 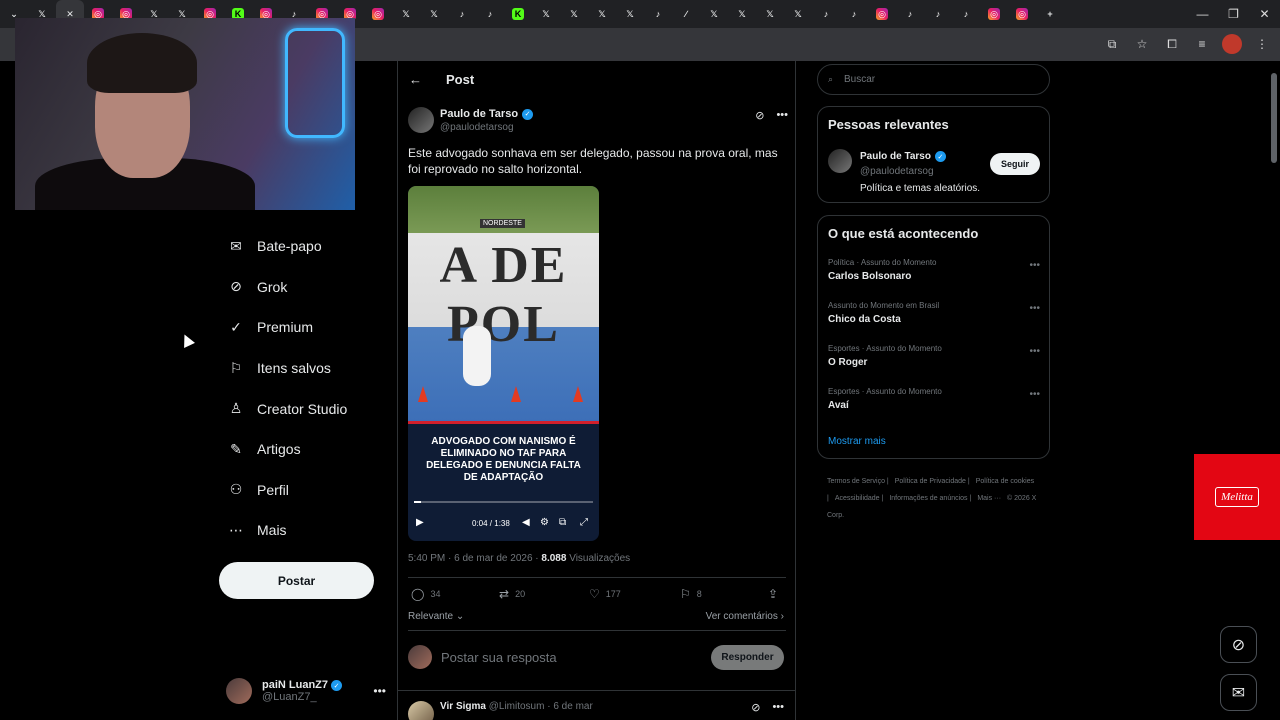 I want to click on see-comments-link: Ver comentários ›, so click(x=745, y=616).